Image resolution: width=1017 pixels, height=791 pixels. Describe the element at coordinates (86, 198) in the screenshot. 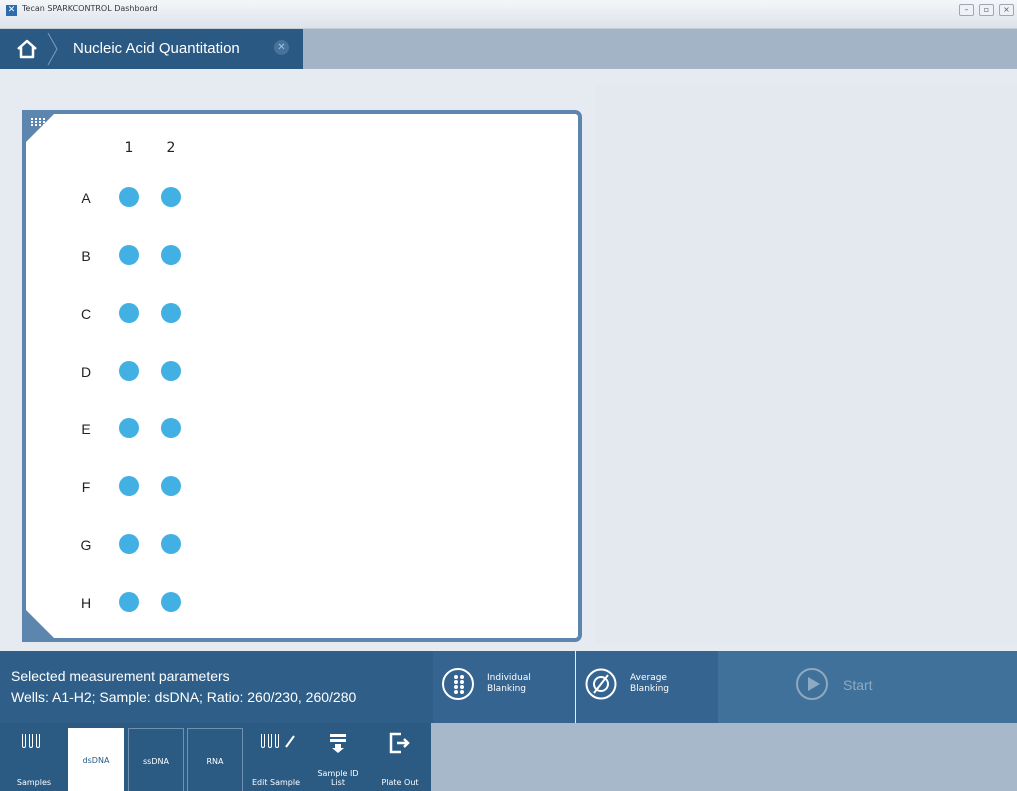

I see `row-label-a: A` at that location.